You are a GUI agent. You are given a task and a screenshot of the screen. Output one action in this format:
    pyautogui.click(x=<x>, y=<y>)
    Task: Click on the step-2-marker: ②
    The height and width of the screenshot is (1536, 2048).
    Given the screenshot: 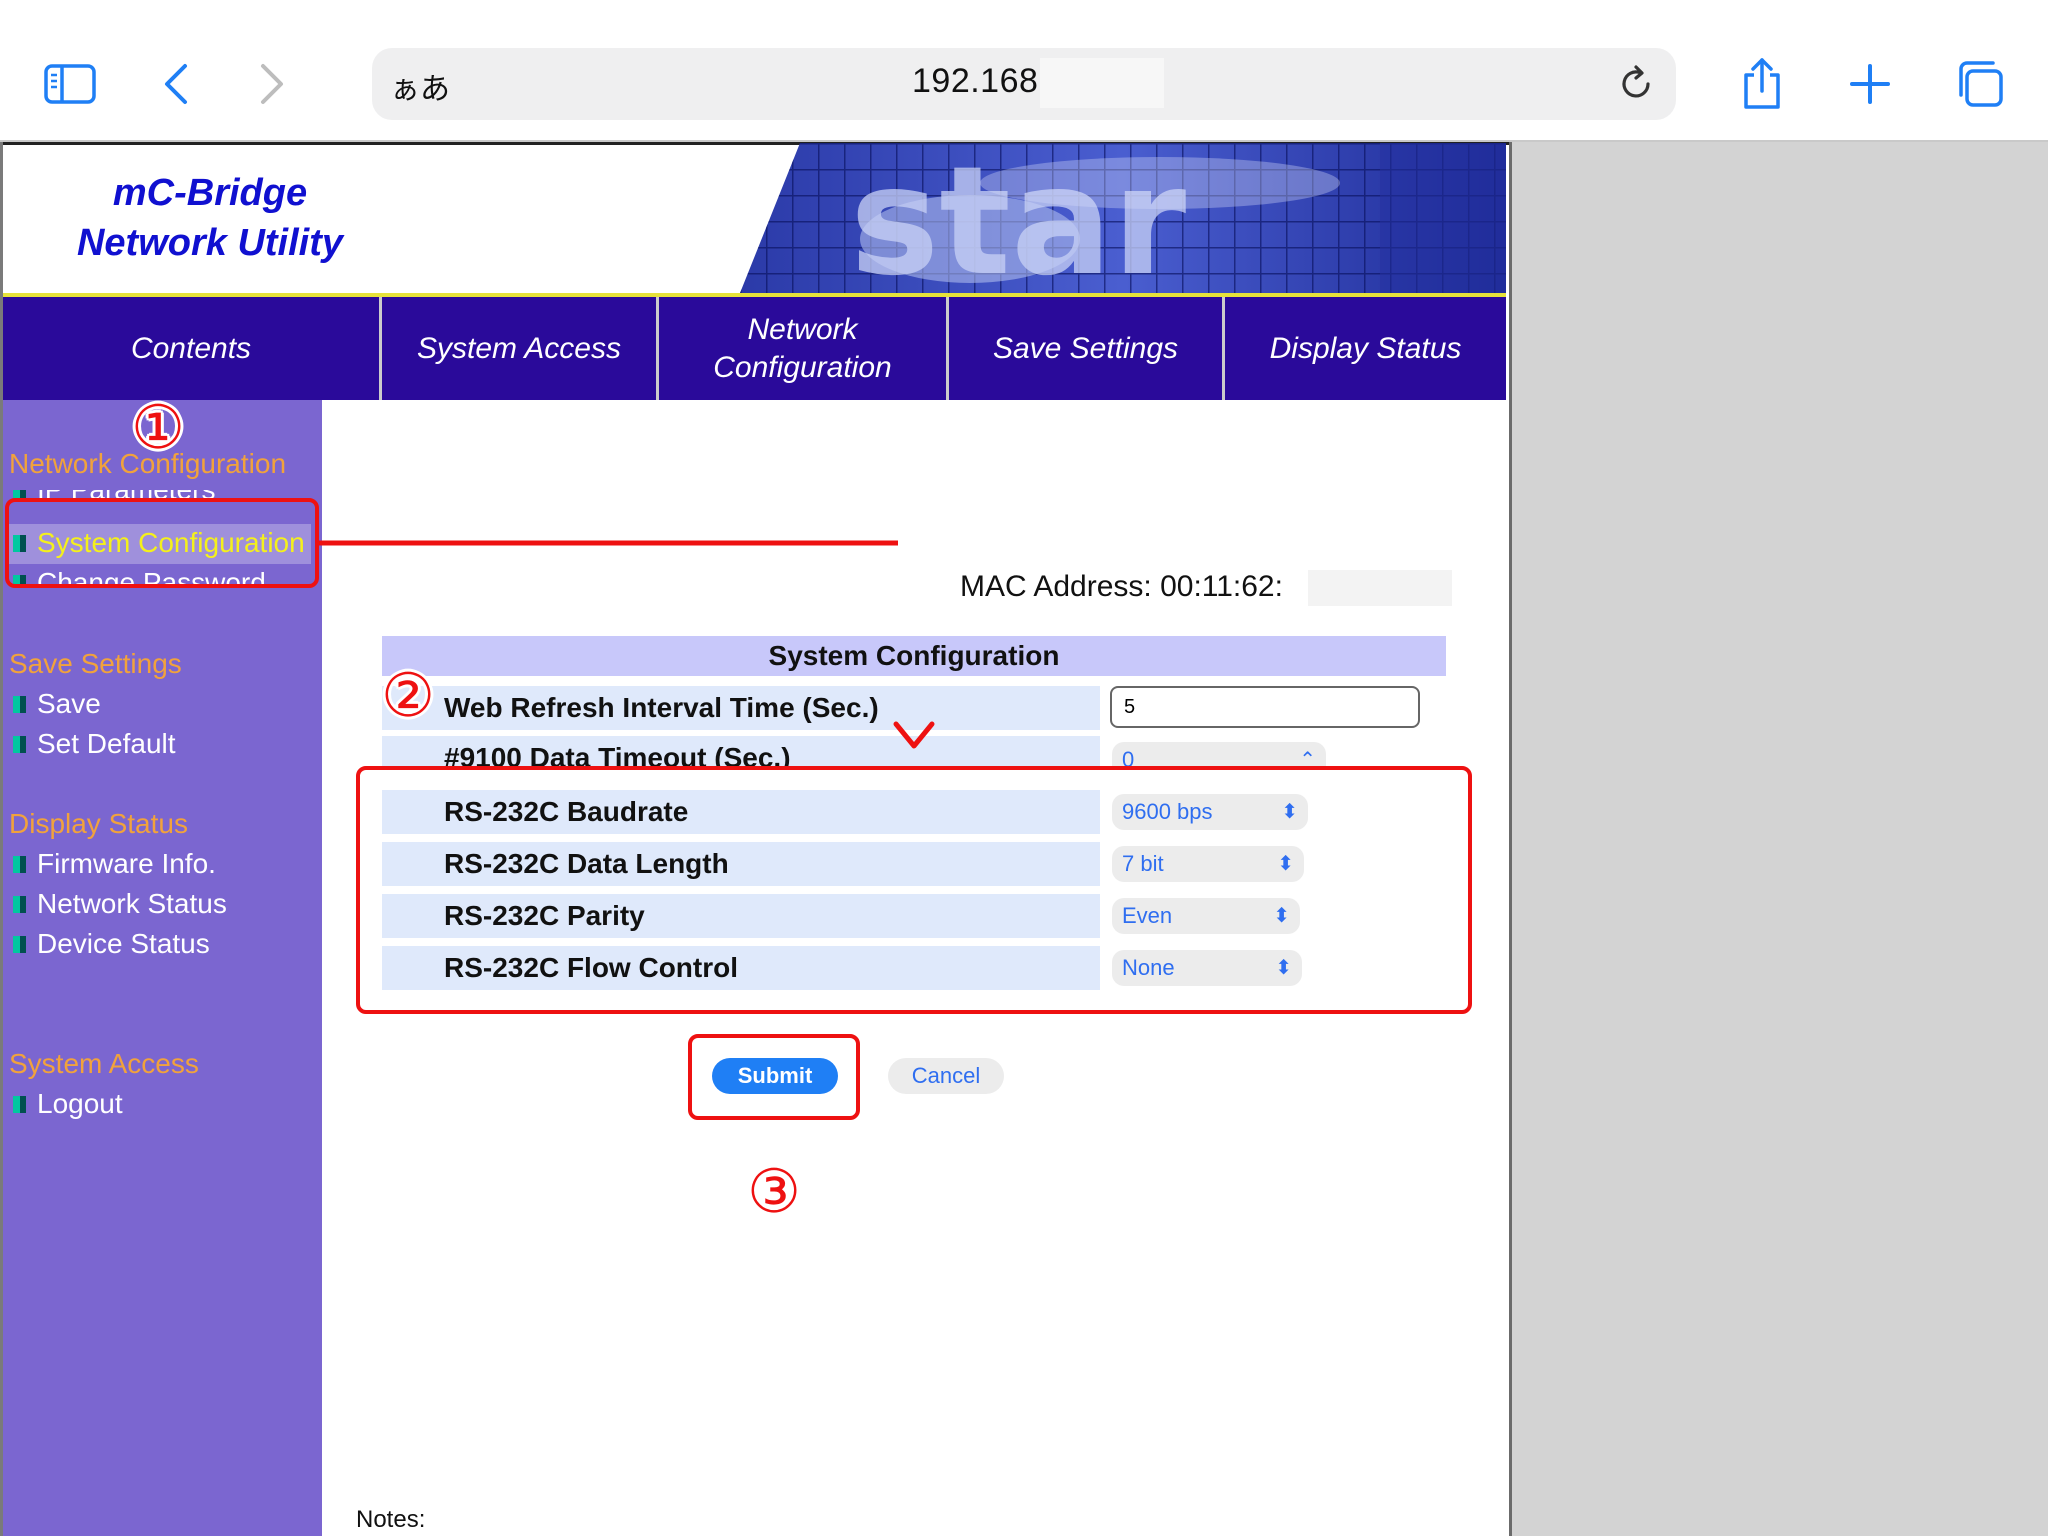 What is the action you would take?
    pyautogui.click(x=408, y=696)
    